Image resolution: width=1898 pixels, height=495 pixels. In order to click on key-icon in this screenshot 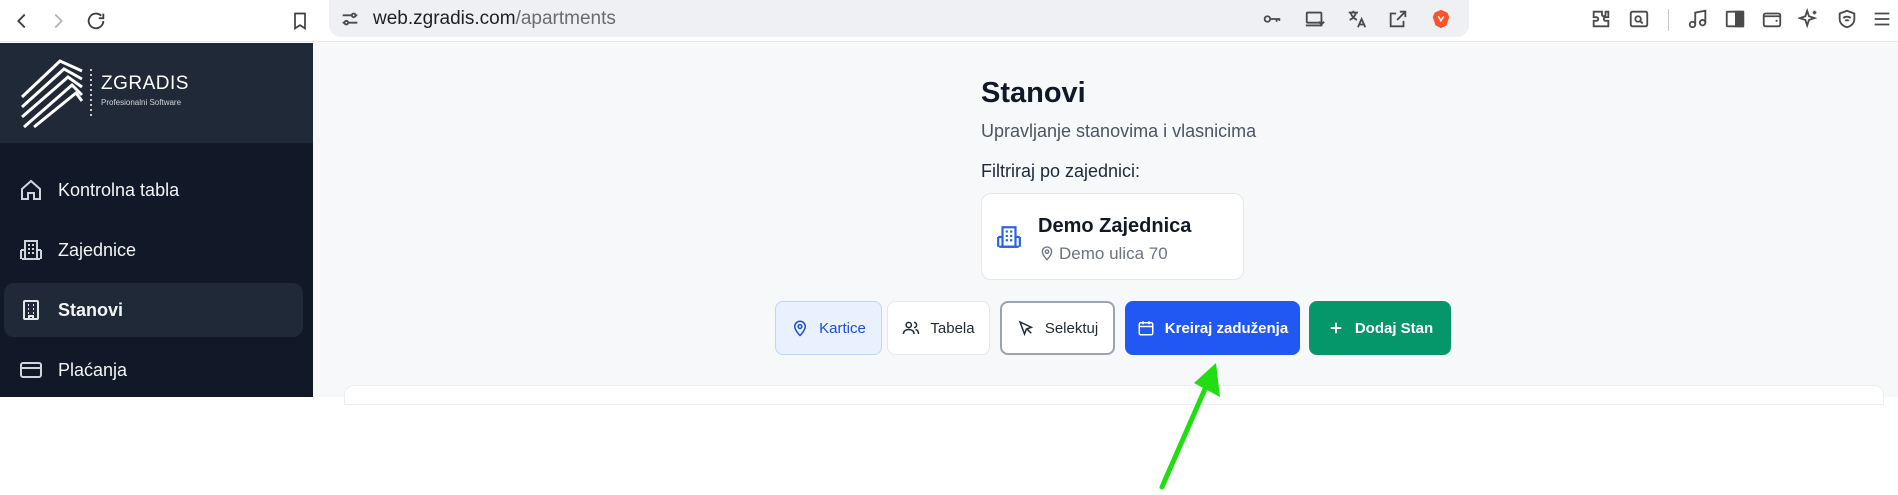, I will do `click(1272, 19)`.